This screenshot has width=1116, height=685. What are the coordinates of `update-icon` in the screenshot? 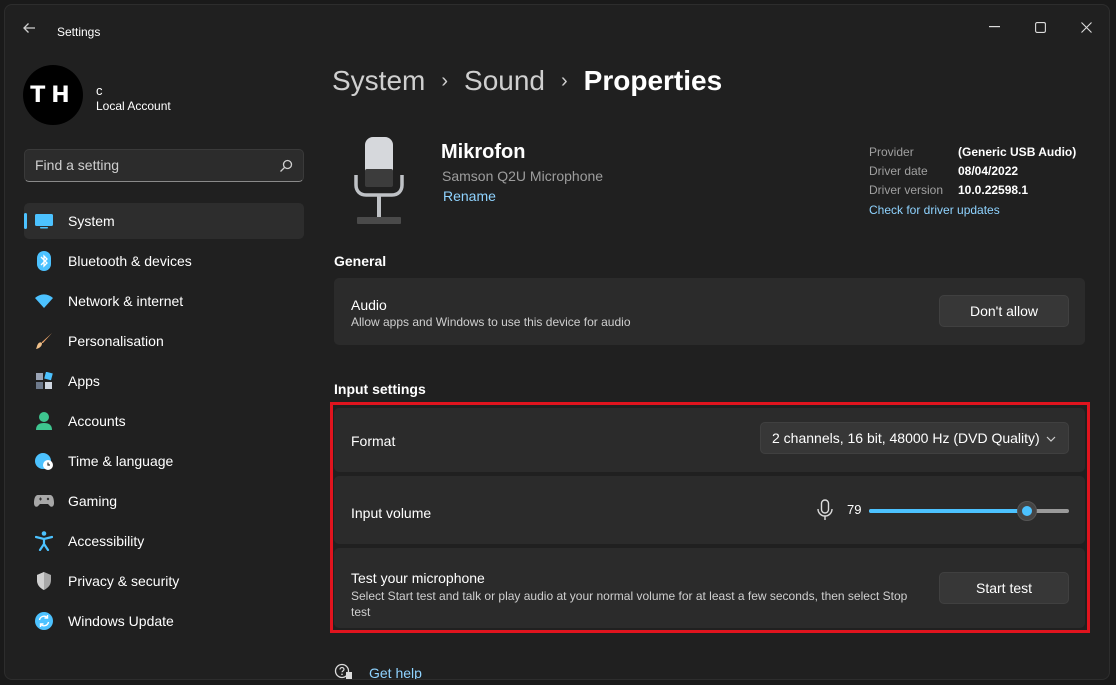 It's located at (44, 621).